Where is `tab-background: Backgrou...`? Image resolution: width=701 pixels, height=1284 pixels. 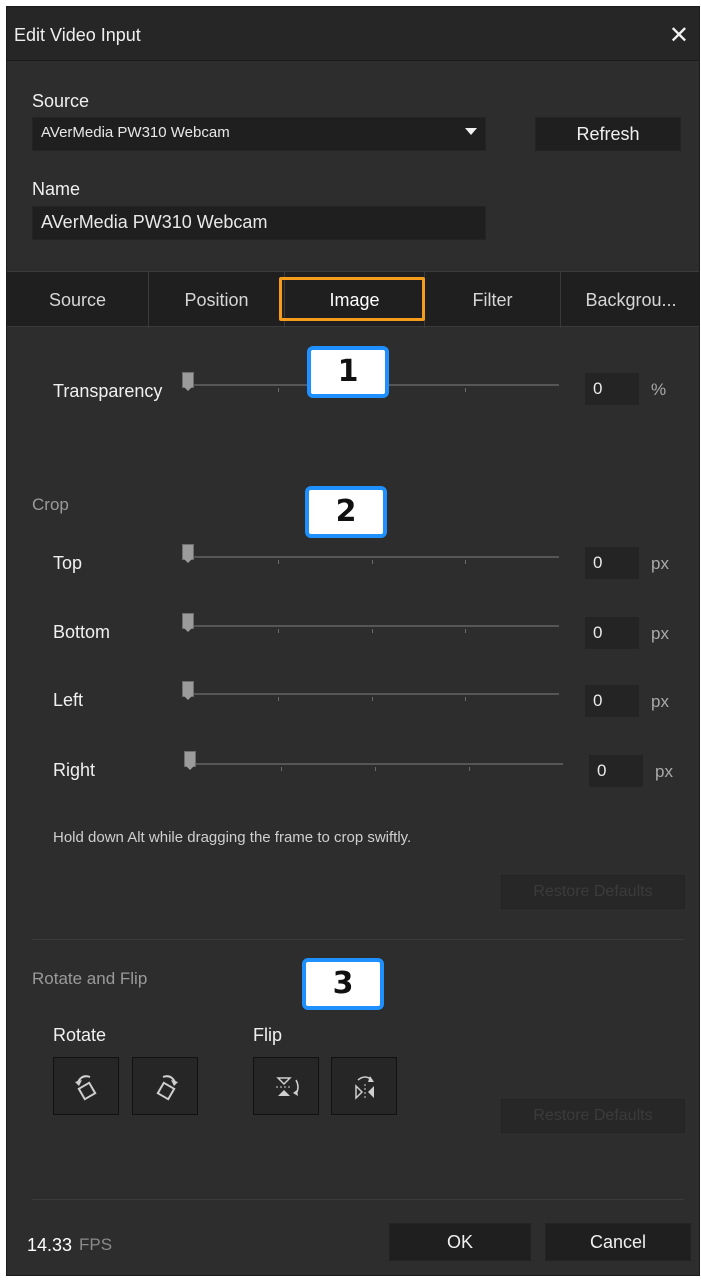
tab-background: Backgrou... is located at coordinates (631, 300).